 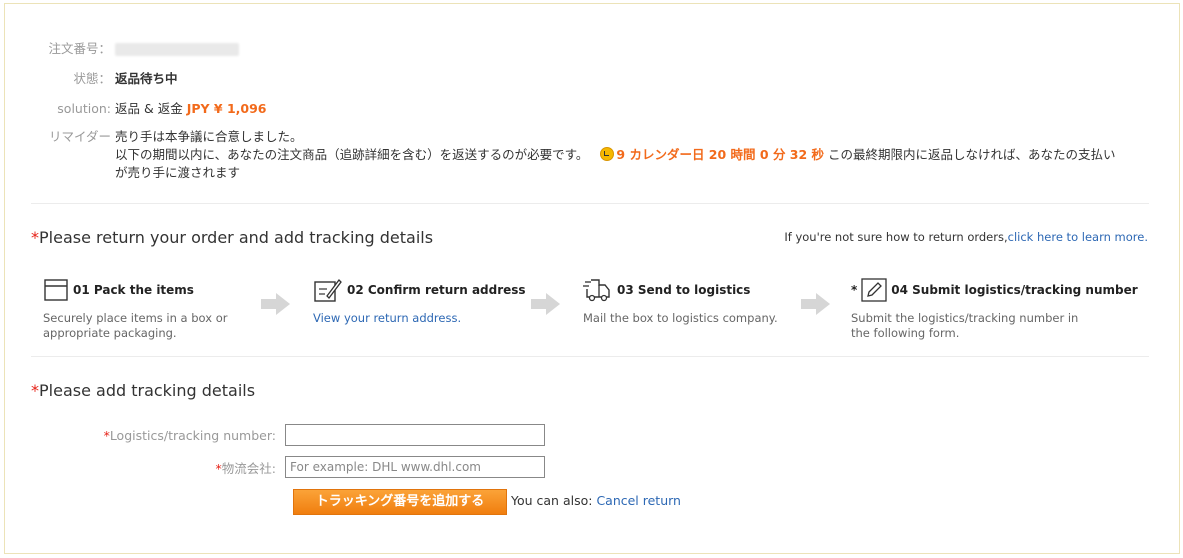 What do you see at coordinates (720, 154) in the screenshot?
I see `countdown-timer: 9 カレンダー日 20 時間 0 分 32 秒` at bounding box center [720, 154].